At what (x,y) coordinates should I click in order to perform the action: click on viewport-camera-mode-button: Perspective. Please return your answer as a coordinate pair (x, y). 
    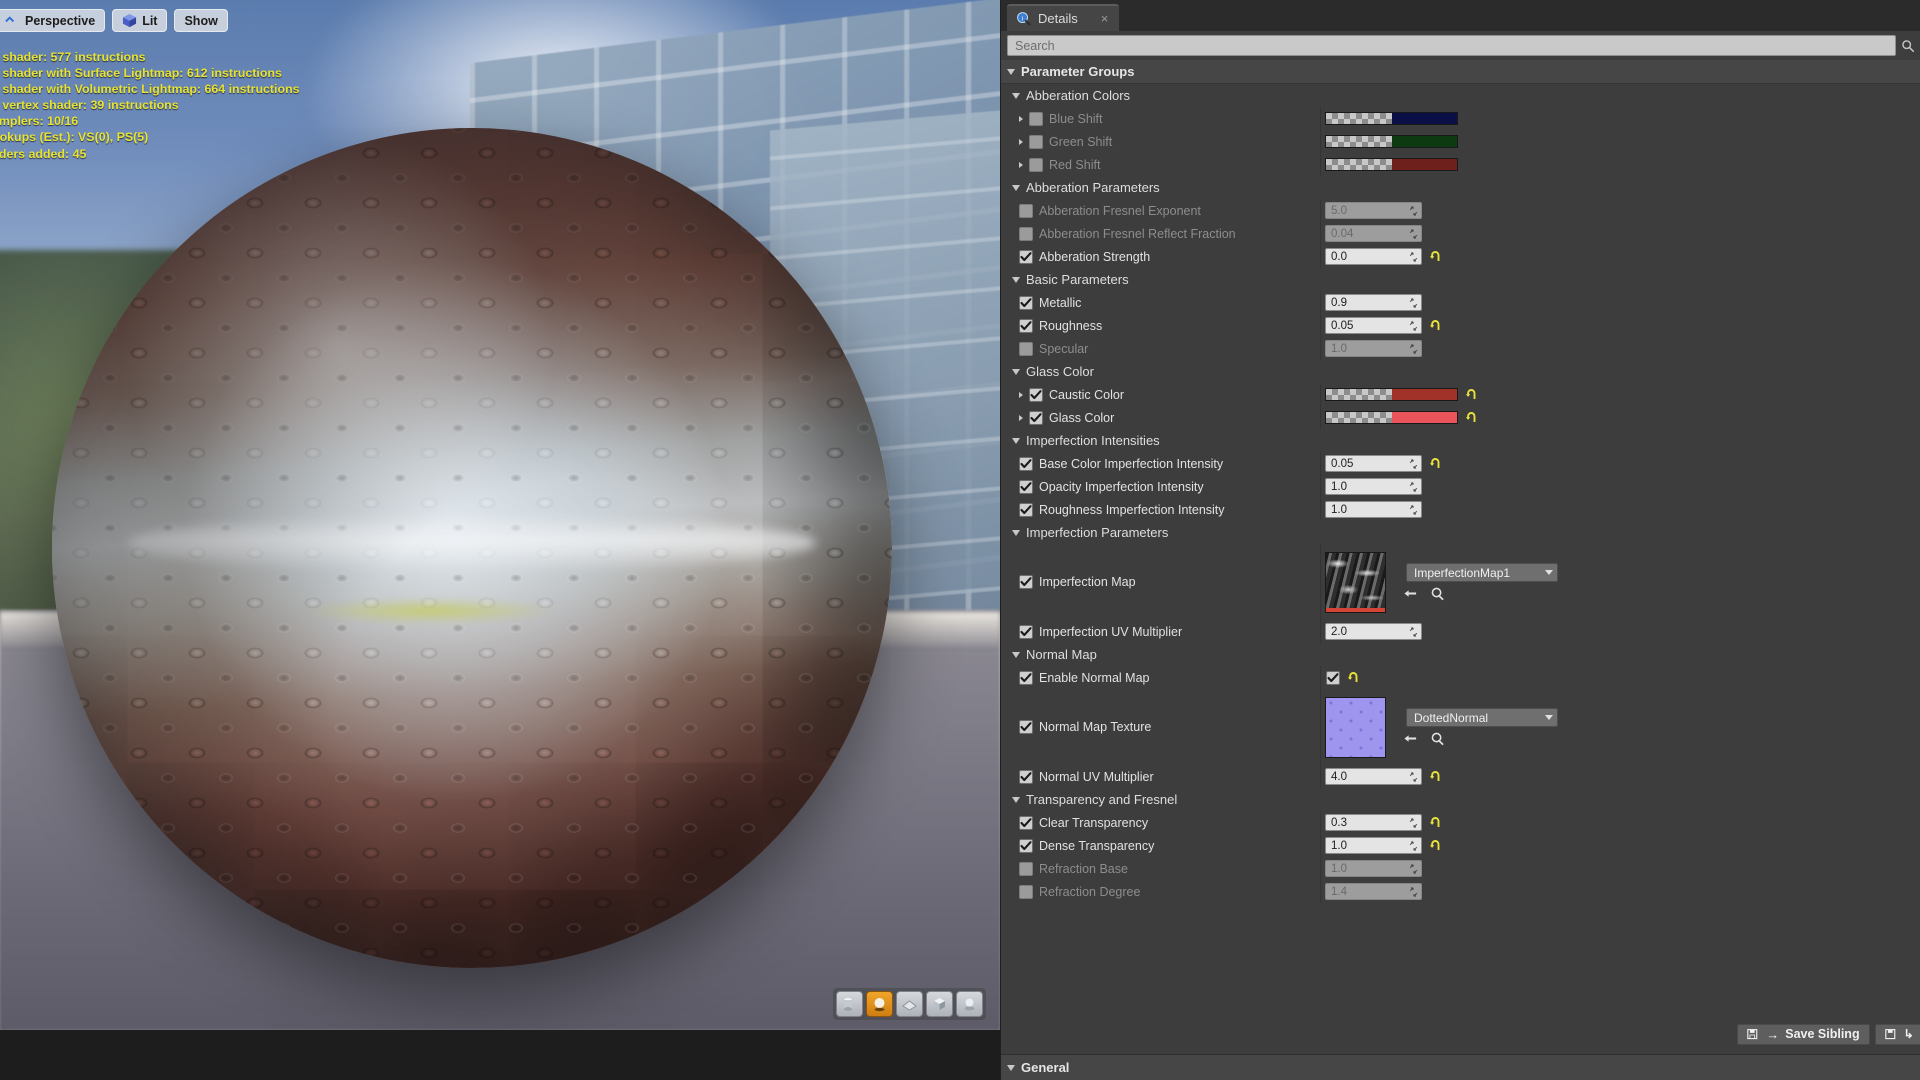
    Looking at the image, I should click on (53, 20).